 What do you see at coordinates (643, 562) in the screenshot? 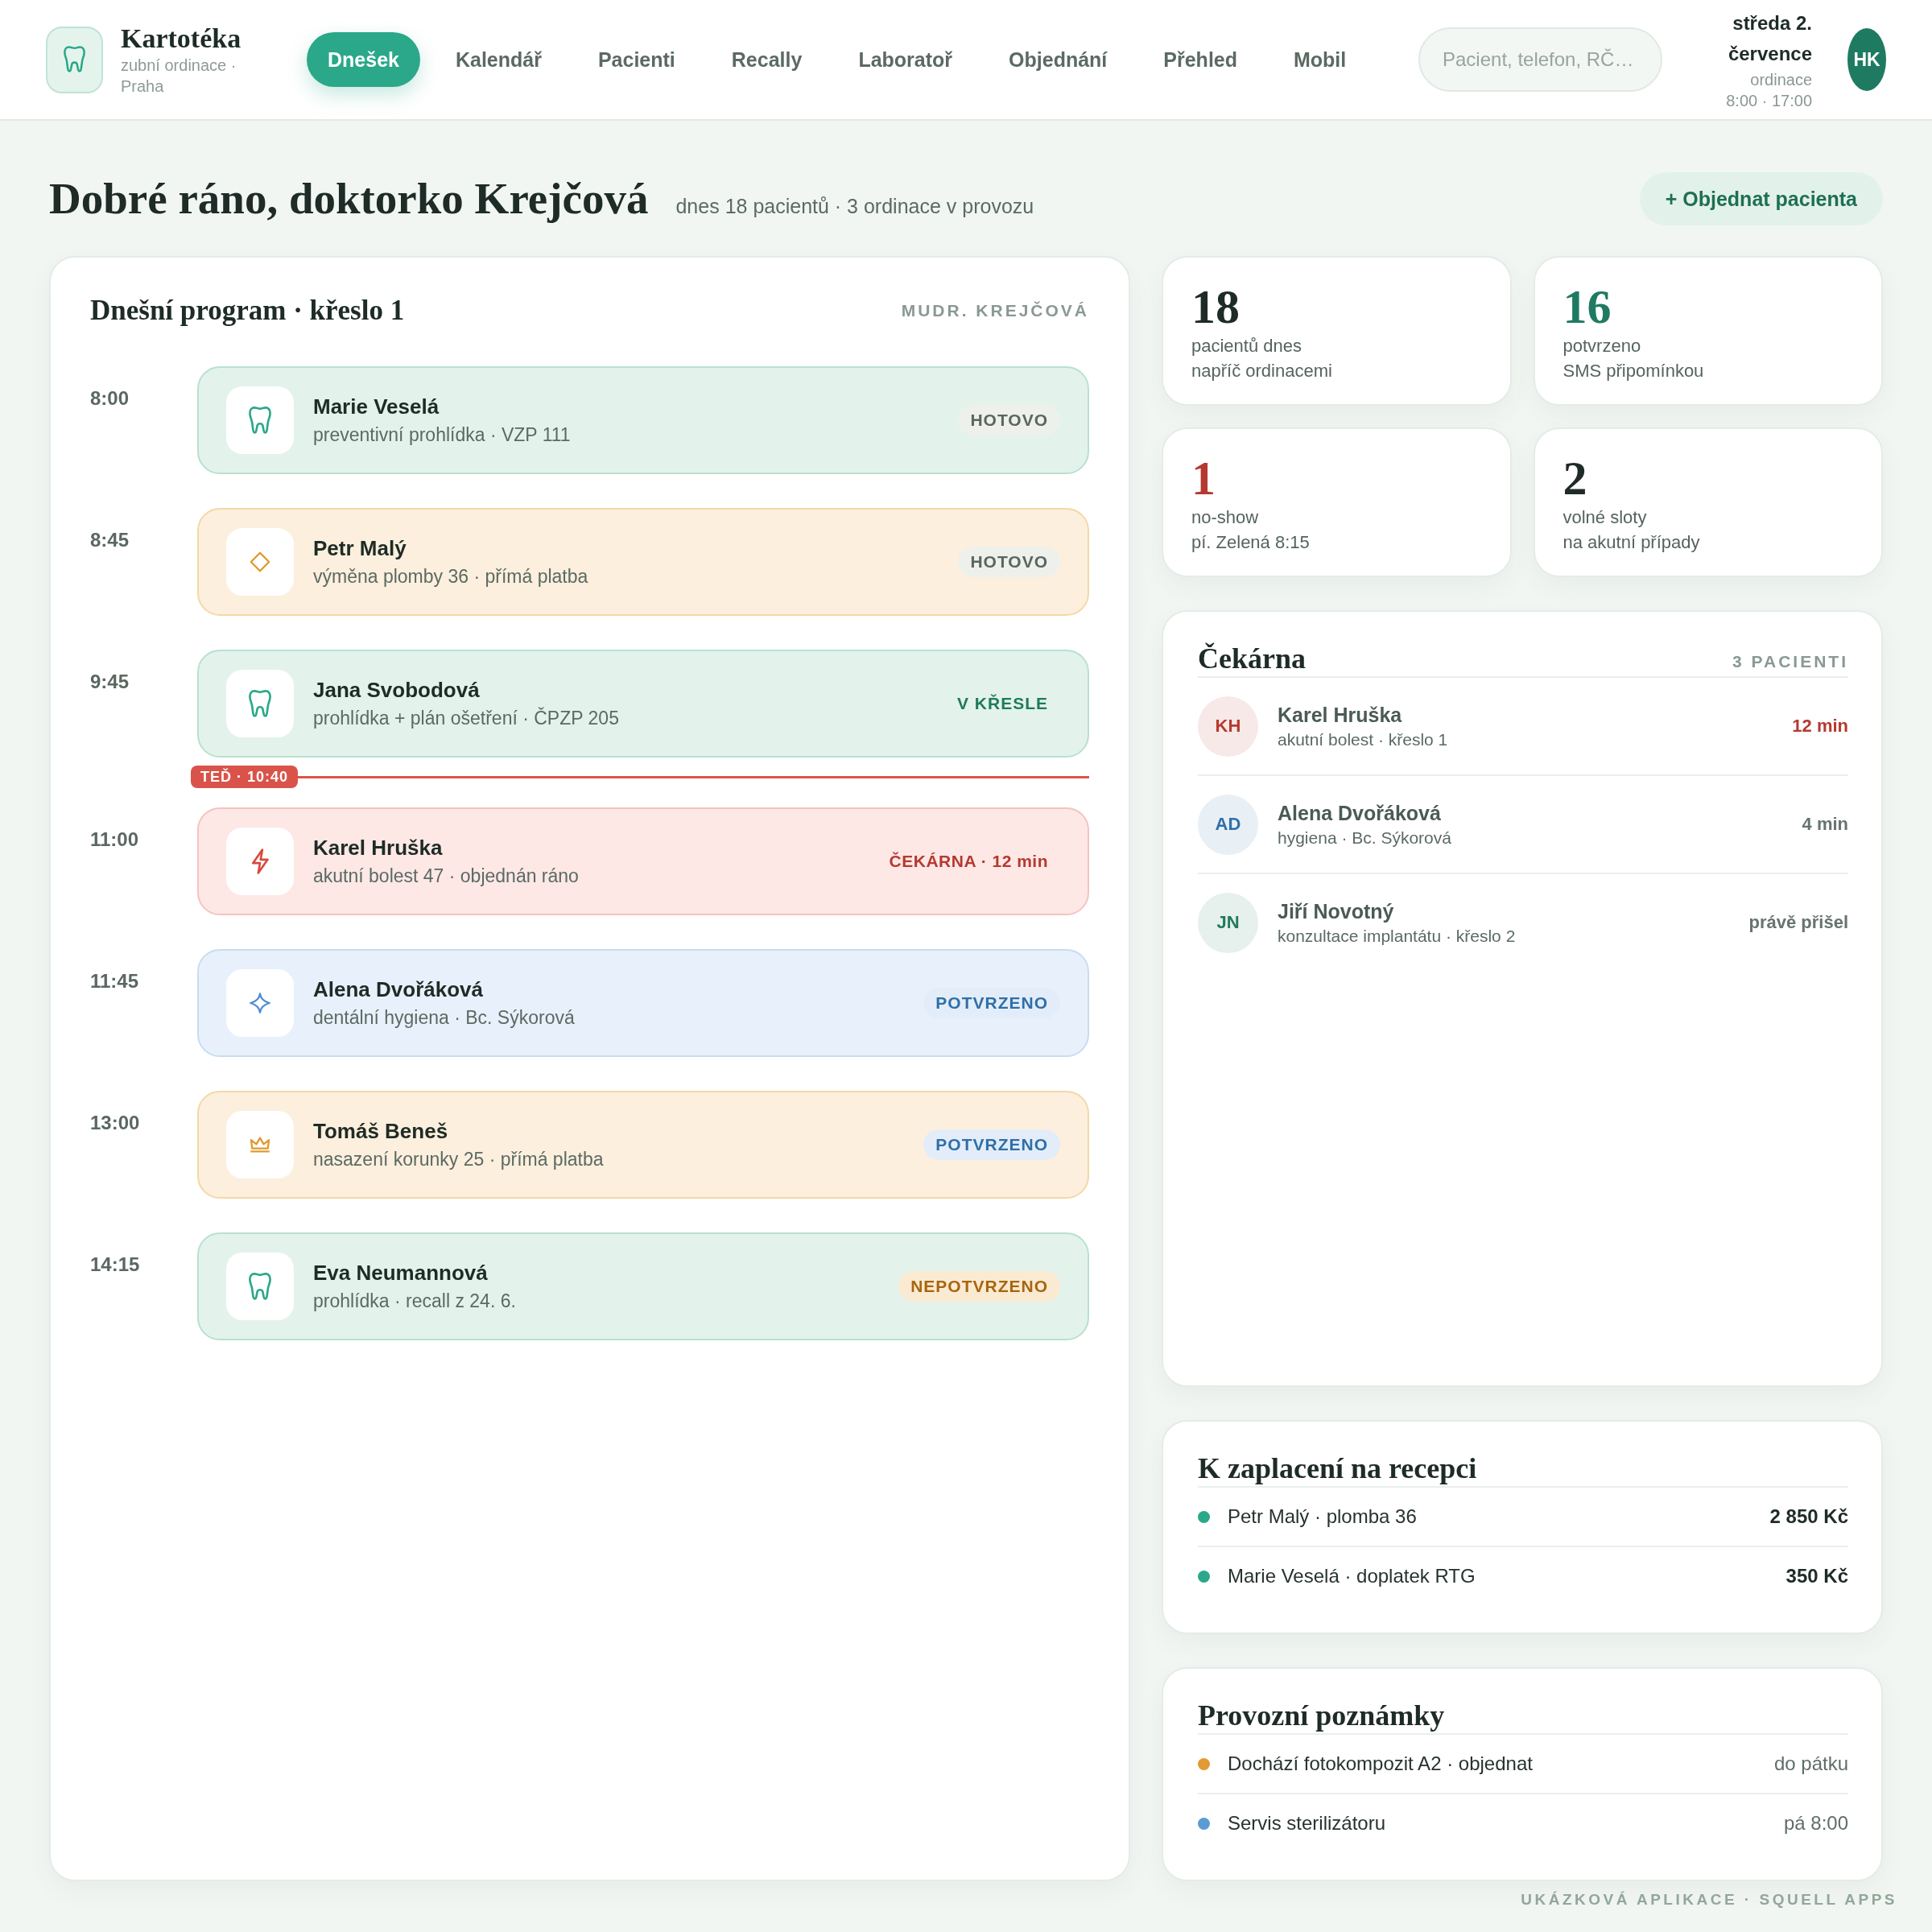
I see `appointment-card: Petr Malý výměna plomby 36 · přímá platba HOTOVO` at bounding box center [643, 562].